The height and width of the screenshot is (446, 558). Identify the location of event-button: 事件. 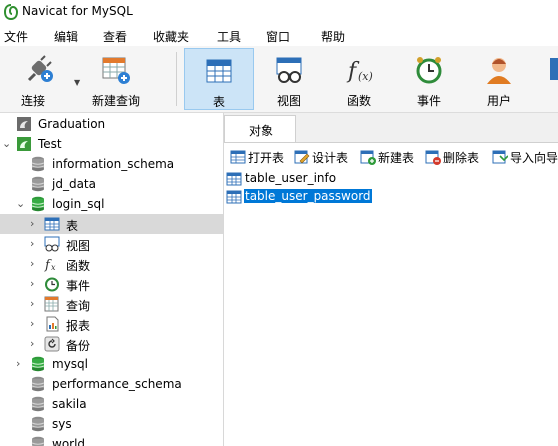
(429, 79).